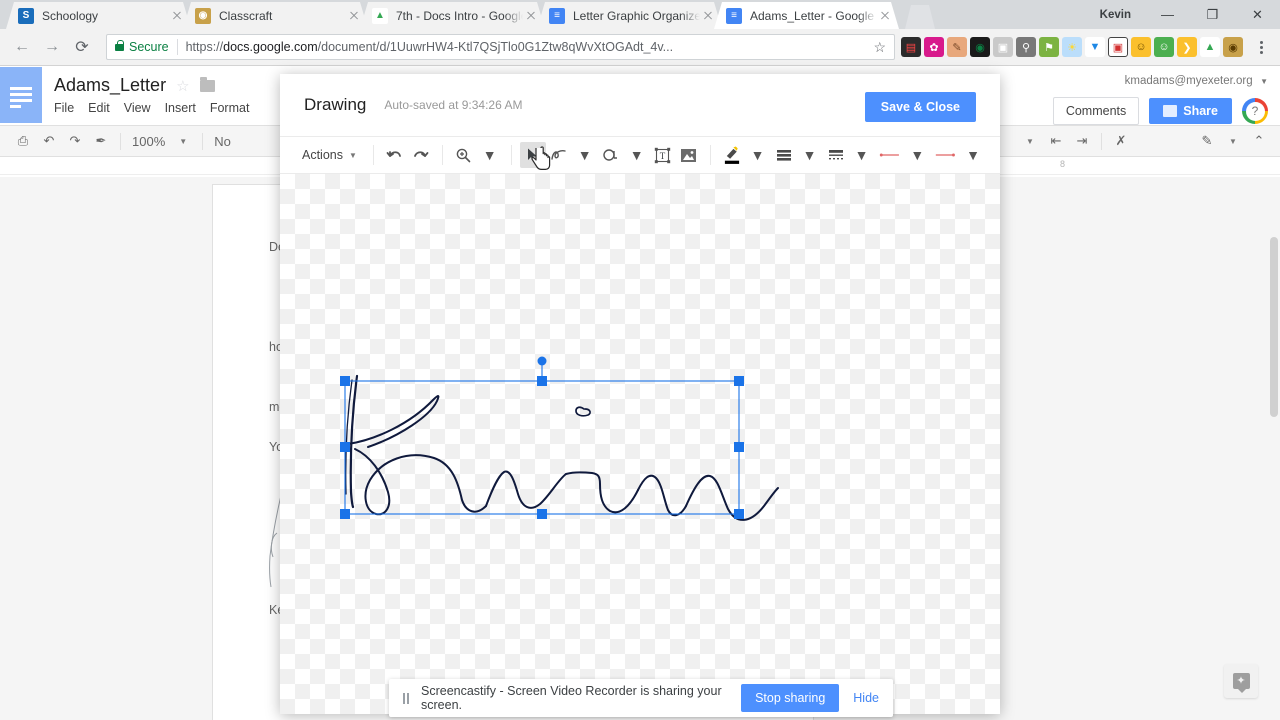  What do you see at coordinates (1121, 141) in the screenshot?
I see `clear-formatting-icon: ✗` at bounding box center [1121, 141].